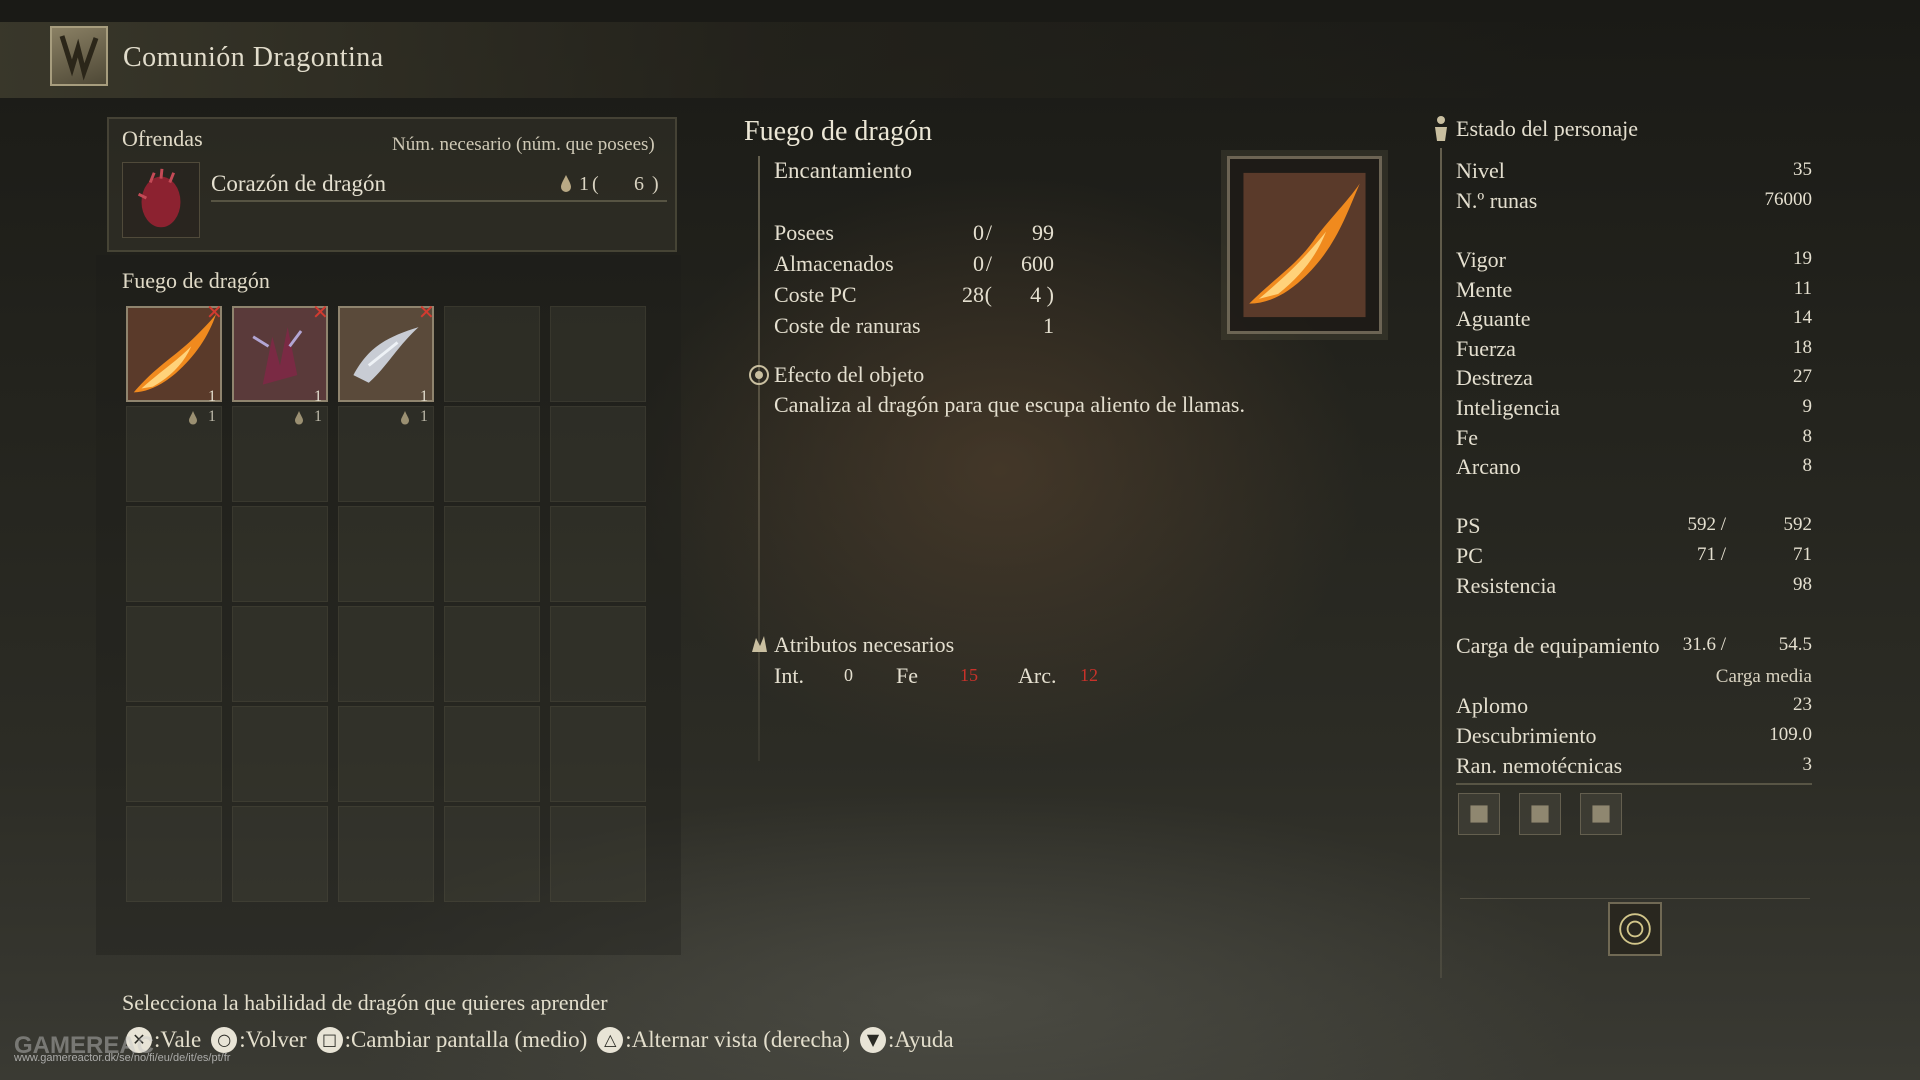 The width and height of the screenshot is (1920, 1080). I want to click on stat-hp: PS 592 / 592, so click(1634, 527).